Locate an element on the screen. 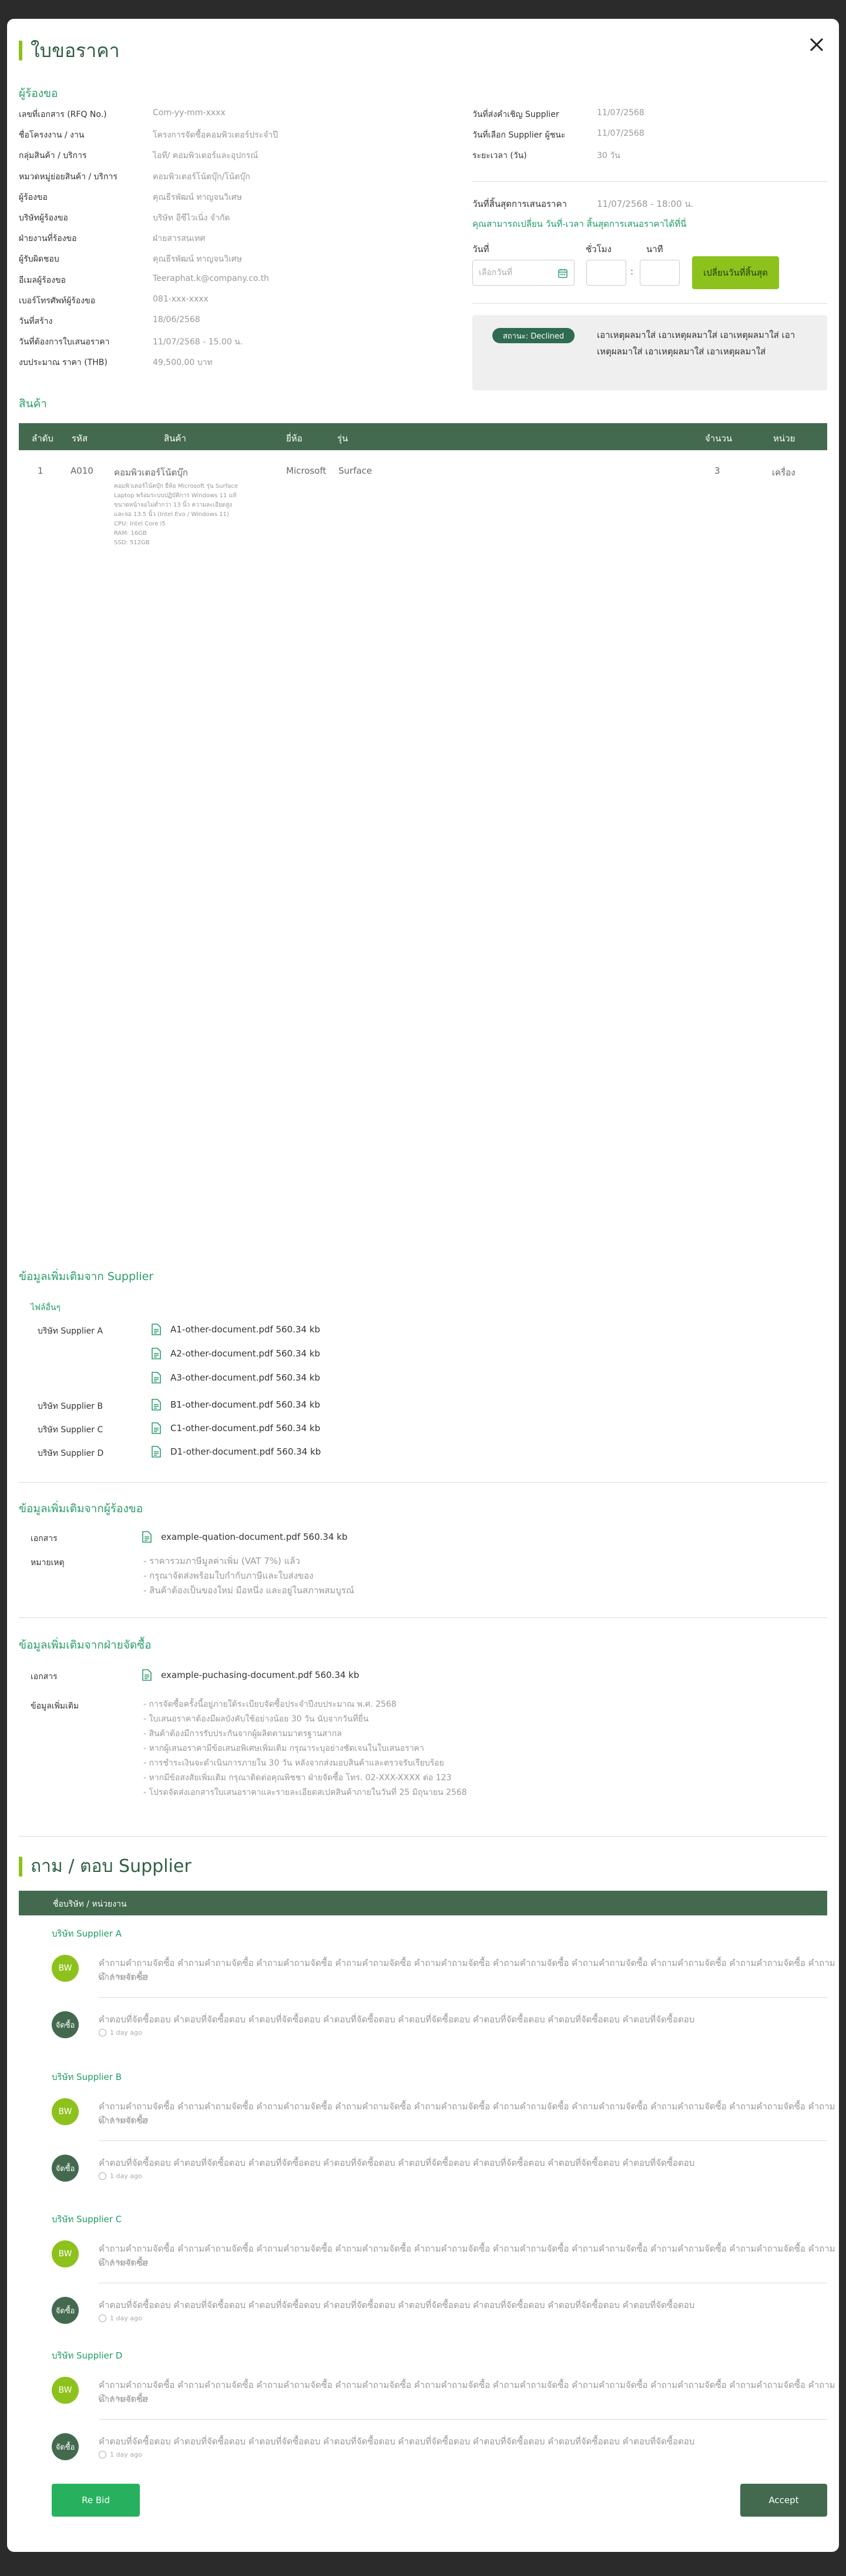 The height and width of the screenshot is (2576, 846). purchasing-extra-title: ข้อมูลเพิ่มเติมจากฝ่ายจัดซื้อ is located at coordinates (86, 1645).